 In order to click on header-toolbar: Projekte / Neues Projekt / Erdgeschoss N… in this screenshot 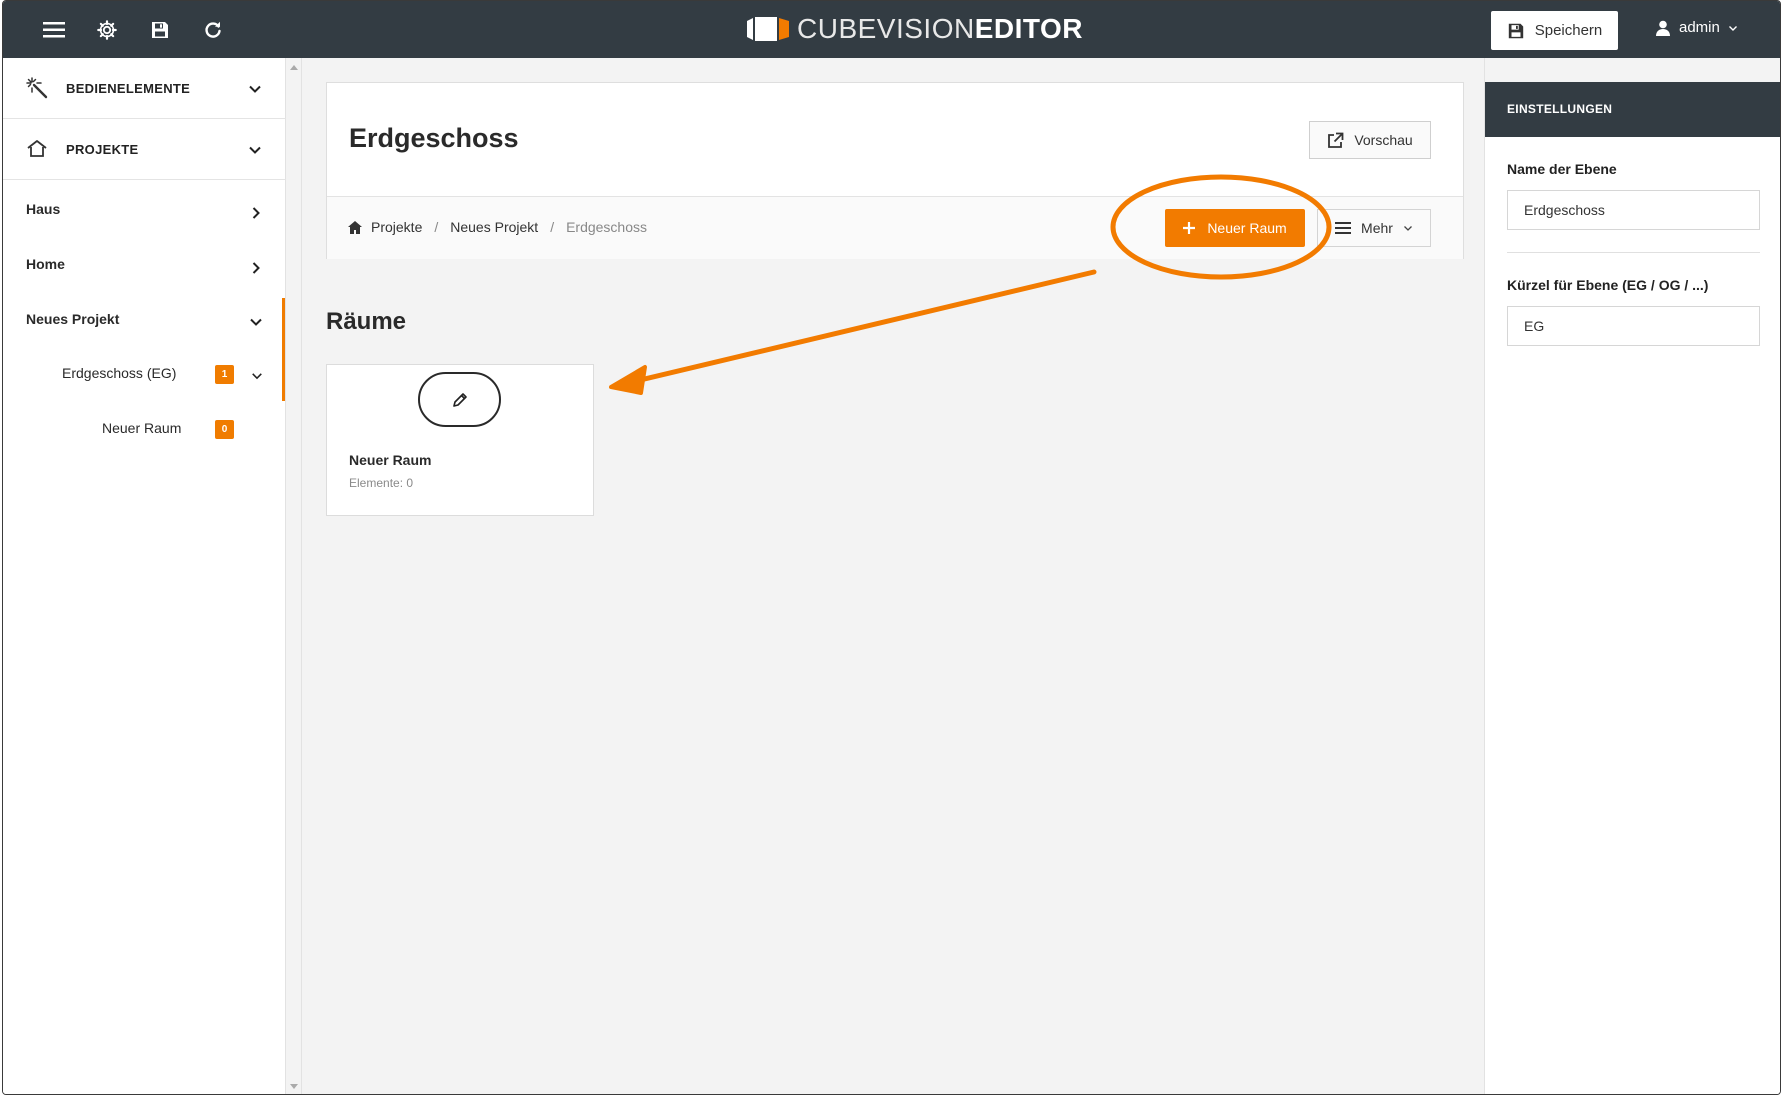, I will do `click(895, 227)`.